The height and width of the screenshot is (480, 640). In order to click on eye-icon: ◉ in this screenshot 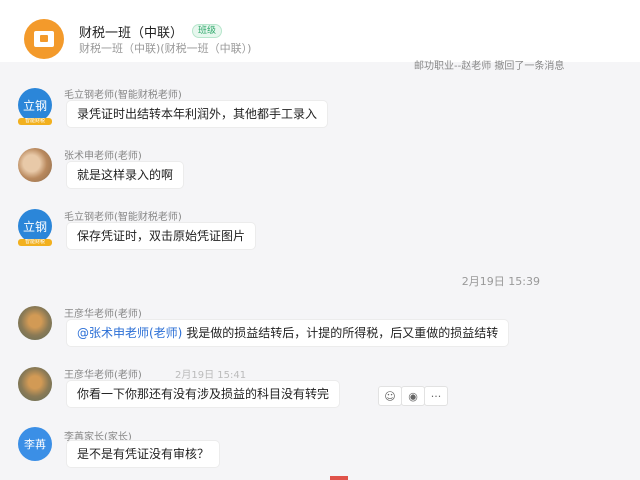, I will do `click(413, 396)`.